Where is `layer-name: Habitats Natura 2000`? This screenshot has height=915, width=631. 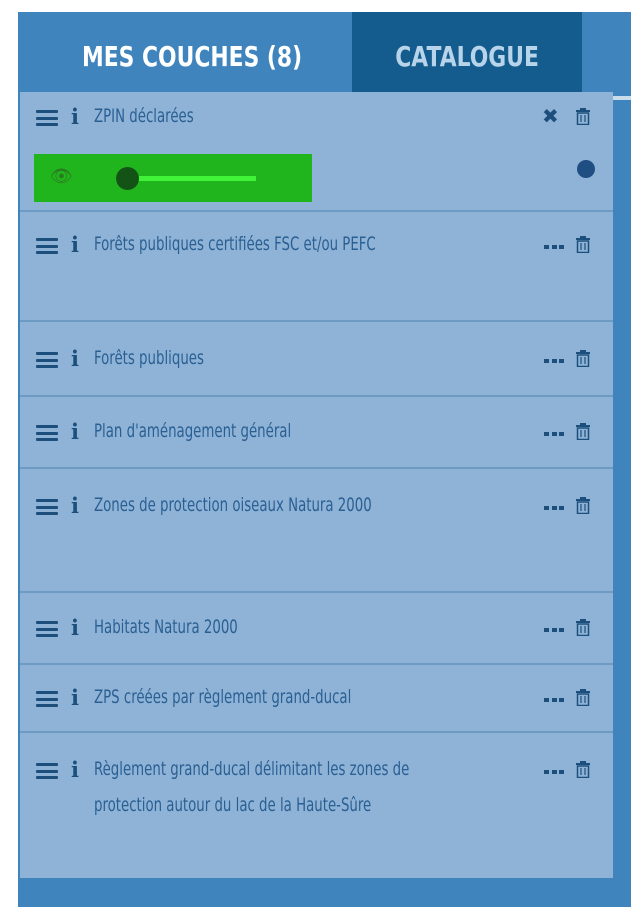
layer-name: Habitats Natura 2000 is located at coordinates (166, 627).